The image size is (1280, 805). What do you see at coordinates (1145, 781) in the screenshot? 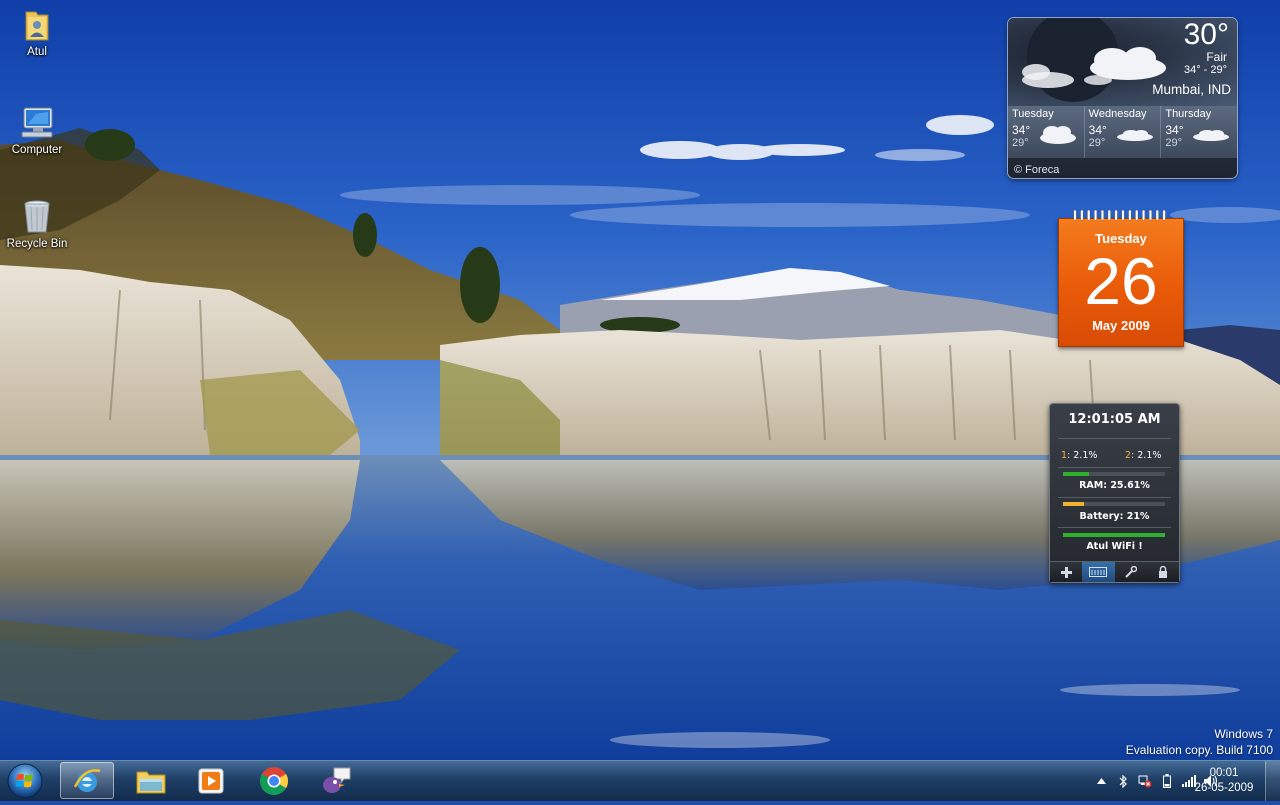
I see `network-disconnected-icon` at bounding box center [1145, 781].